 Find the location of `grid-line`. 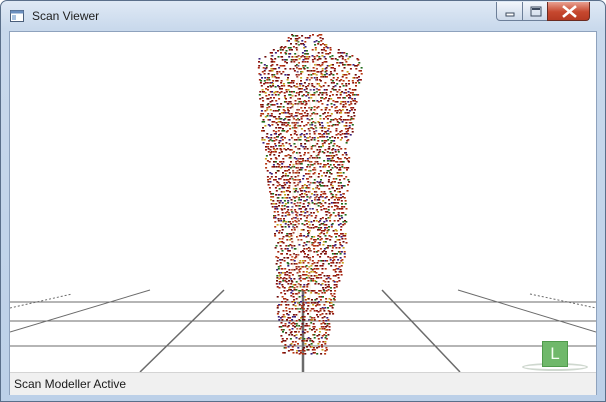

grid-line is located at coordinates (41, 301).